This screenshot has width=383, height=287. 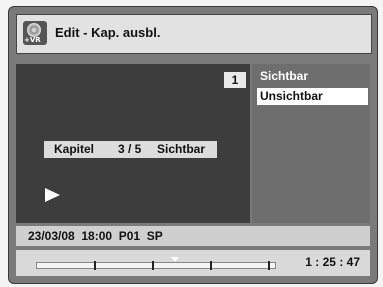 What do you see at coordinates (108, 32) in the screenshot?
I see `page-title: Edit - Kap. ausbl.` at bounding box center [108, 32].